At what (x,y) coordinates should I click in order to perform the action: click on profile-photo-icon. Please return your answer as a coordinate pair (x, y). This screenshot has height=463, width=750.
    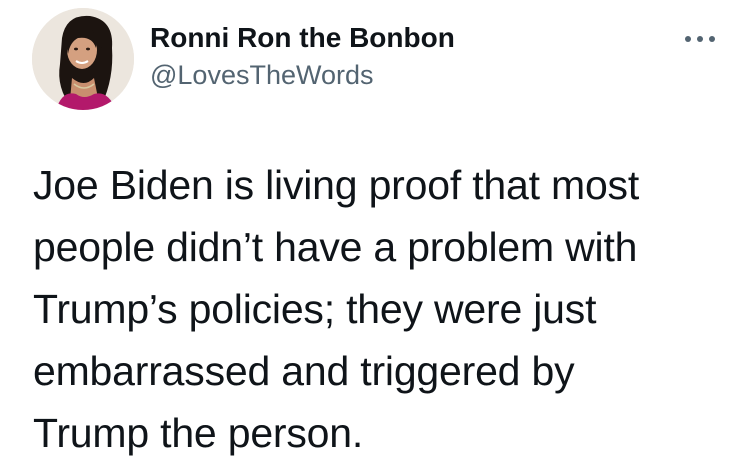
    Looking at the image, I should click on (83, 59).